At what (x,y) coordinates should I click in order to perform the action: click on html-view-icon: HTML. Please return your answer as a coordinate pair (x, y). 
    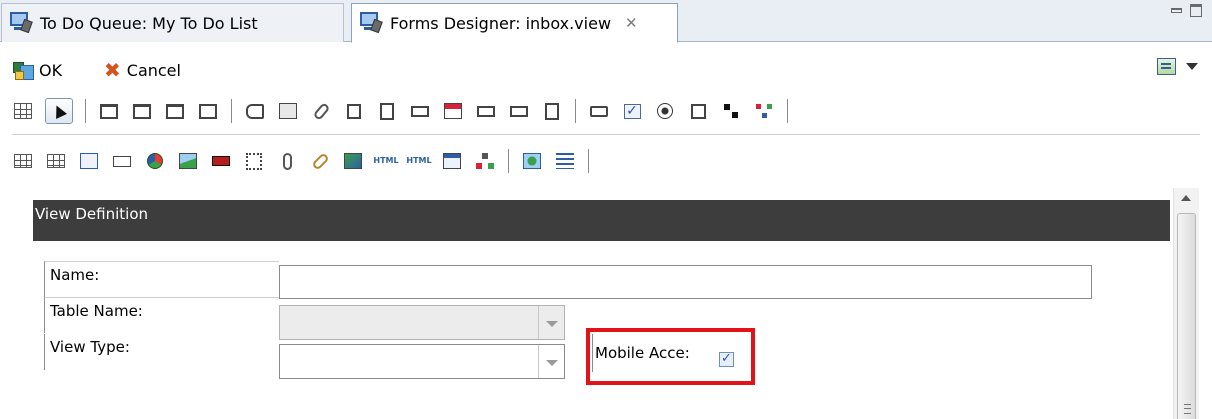
    Looking at the image, I should click on (418, 161).